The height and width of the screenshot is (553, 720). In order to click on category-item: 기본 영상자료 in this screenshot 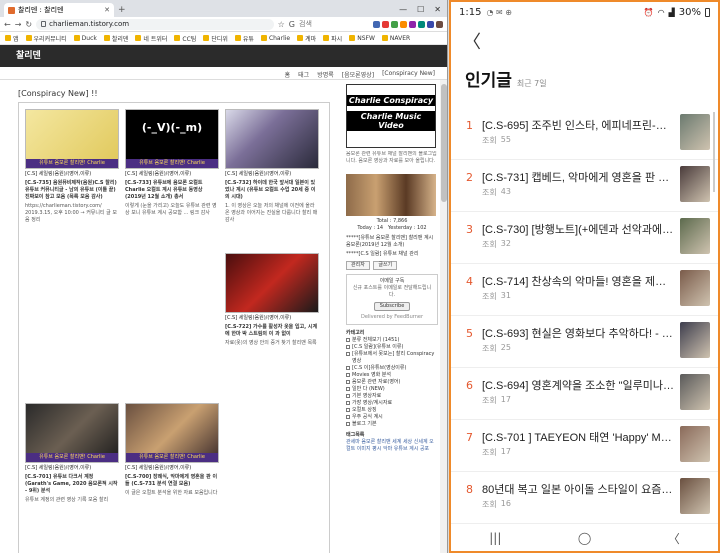, I will do `click(392, 396)`.